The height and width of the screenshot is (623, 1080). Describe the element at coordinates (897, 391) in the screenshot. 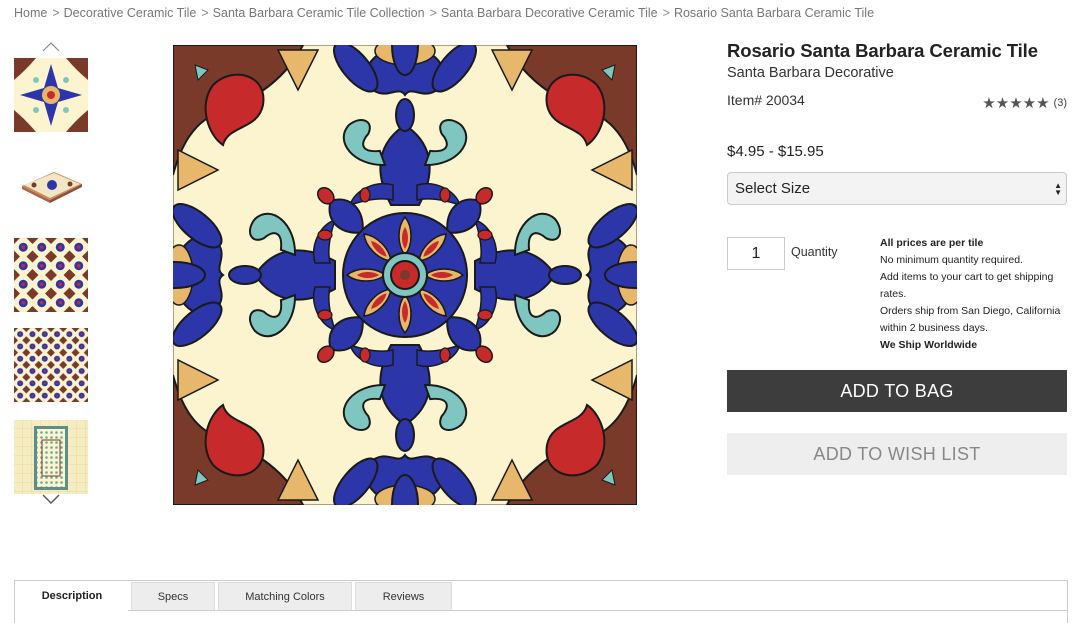

I see `add-to-bag-button: ADD TO BAG` at that location.